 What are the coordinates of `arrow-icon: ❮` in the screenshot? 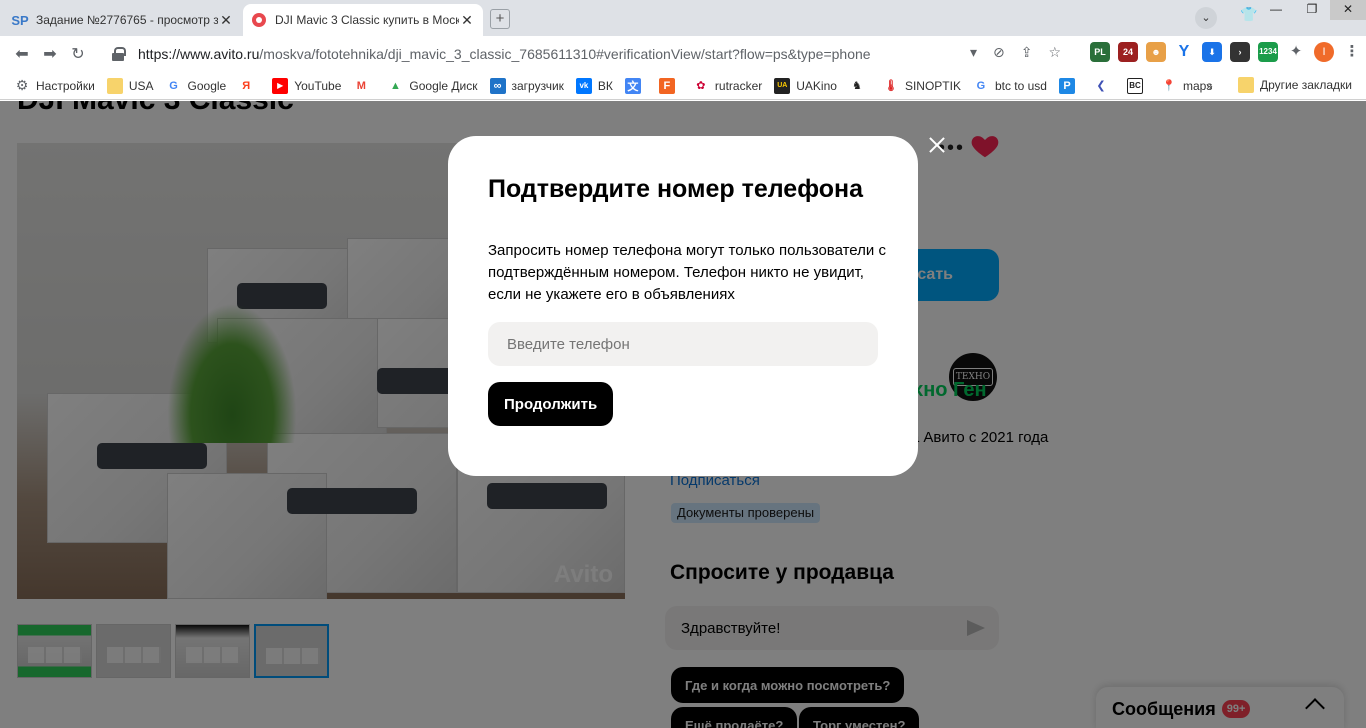 It's located at (1101, 86).